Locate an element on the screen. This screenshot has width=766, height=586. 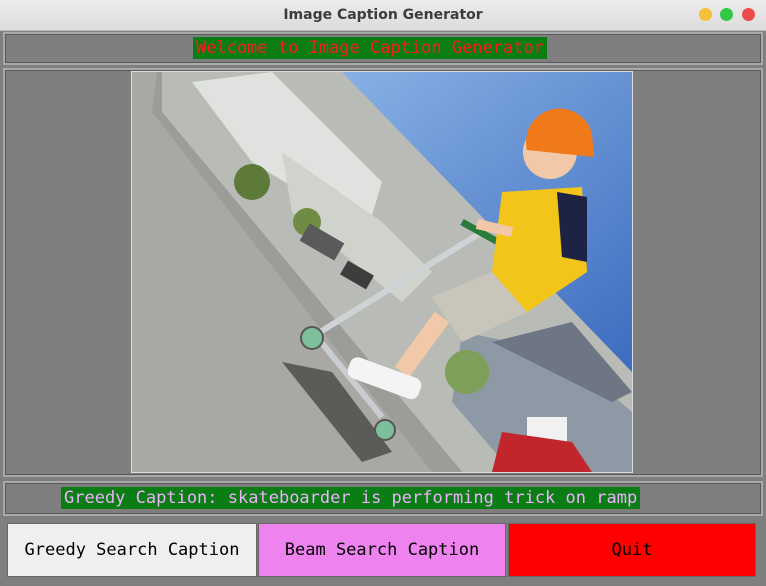
window-titlebar: Image Caption Generator is located at coordinates (383, 15).